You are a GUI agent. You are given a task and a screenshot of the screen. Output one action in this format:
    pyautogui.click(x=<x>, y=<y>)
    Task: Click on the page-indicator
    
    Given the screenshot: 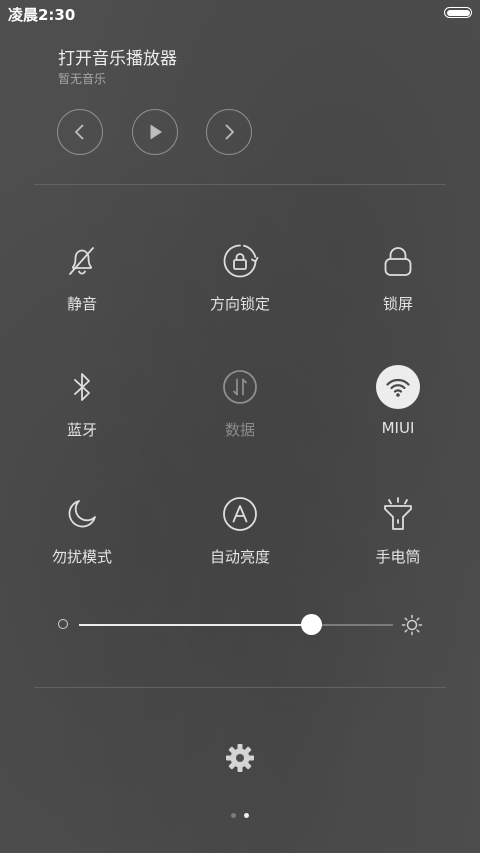 What is the action you would take?
    pyautogui.click(x=240, y=815)
    